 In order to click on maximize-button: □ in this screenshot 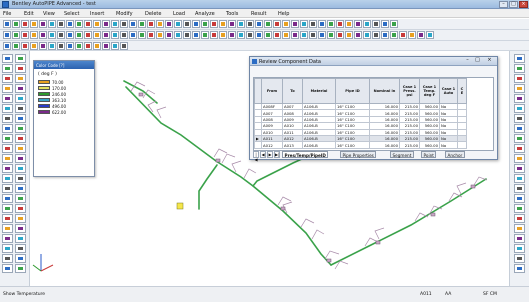, I will do `click(513, 4)`.